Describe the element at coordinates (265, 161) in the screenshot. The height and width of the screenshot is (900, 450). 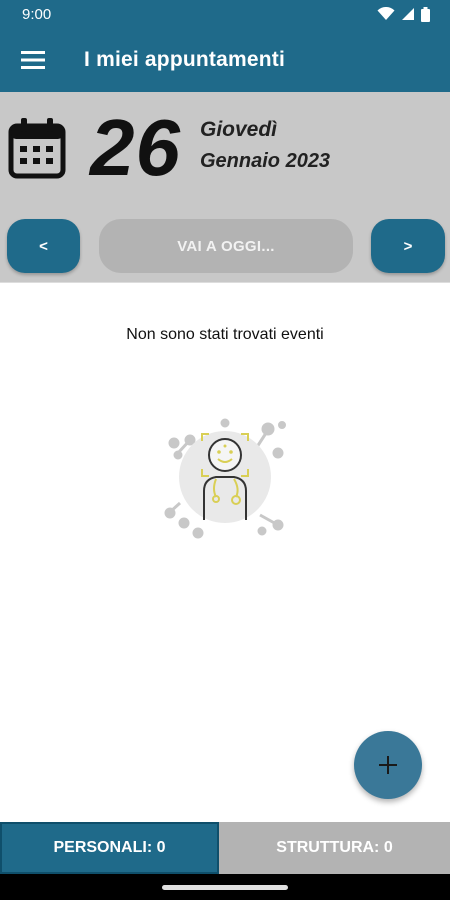
I see `month-year-label: Gennaio 2023` at that location.